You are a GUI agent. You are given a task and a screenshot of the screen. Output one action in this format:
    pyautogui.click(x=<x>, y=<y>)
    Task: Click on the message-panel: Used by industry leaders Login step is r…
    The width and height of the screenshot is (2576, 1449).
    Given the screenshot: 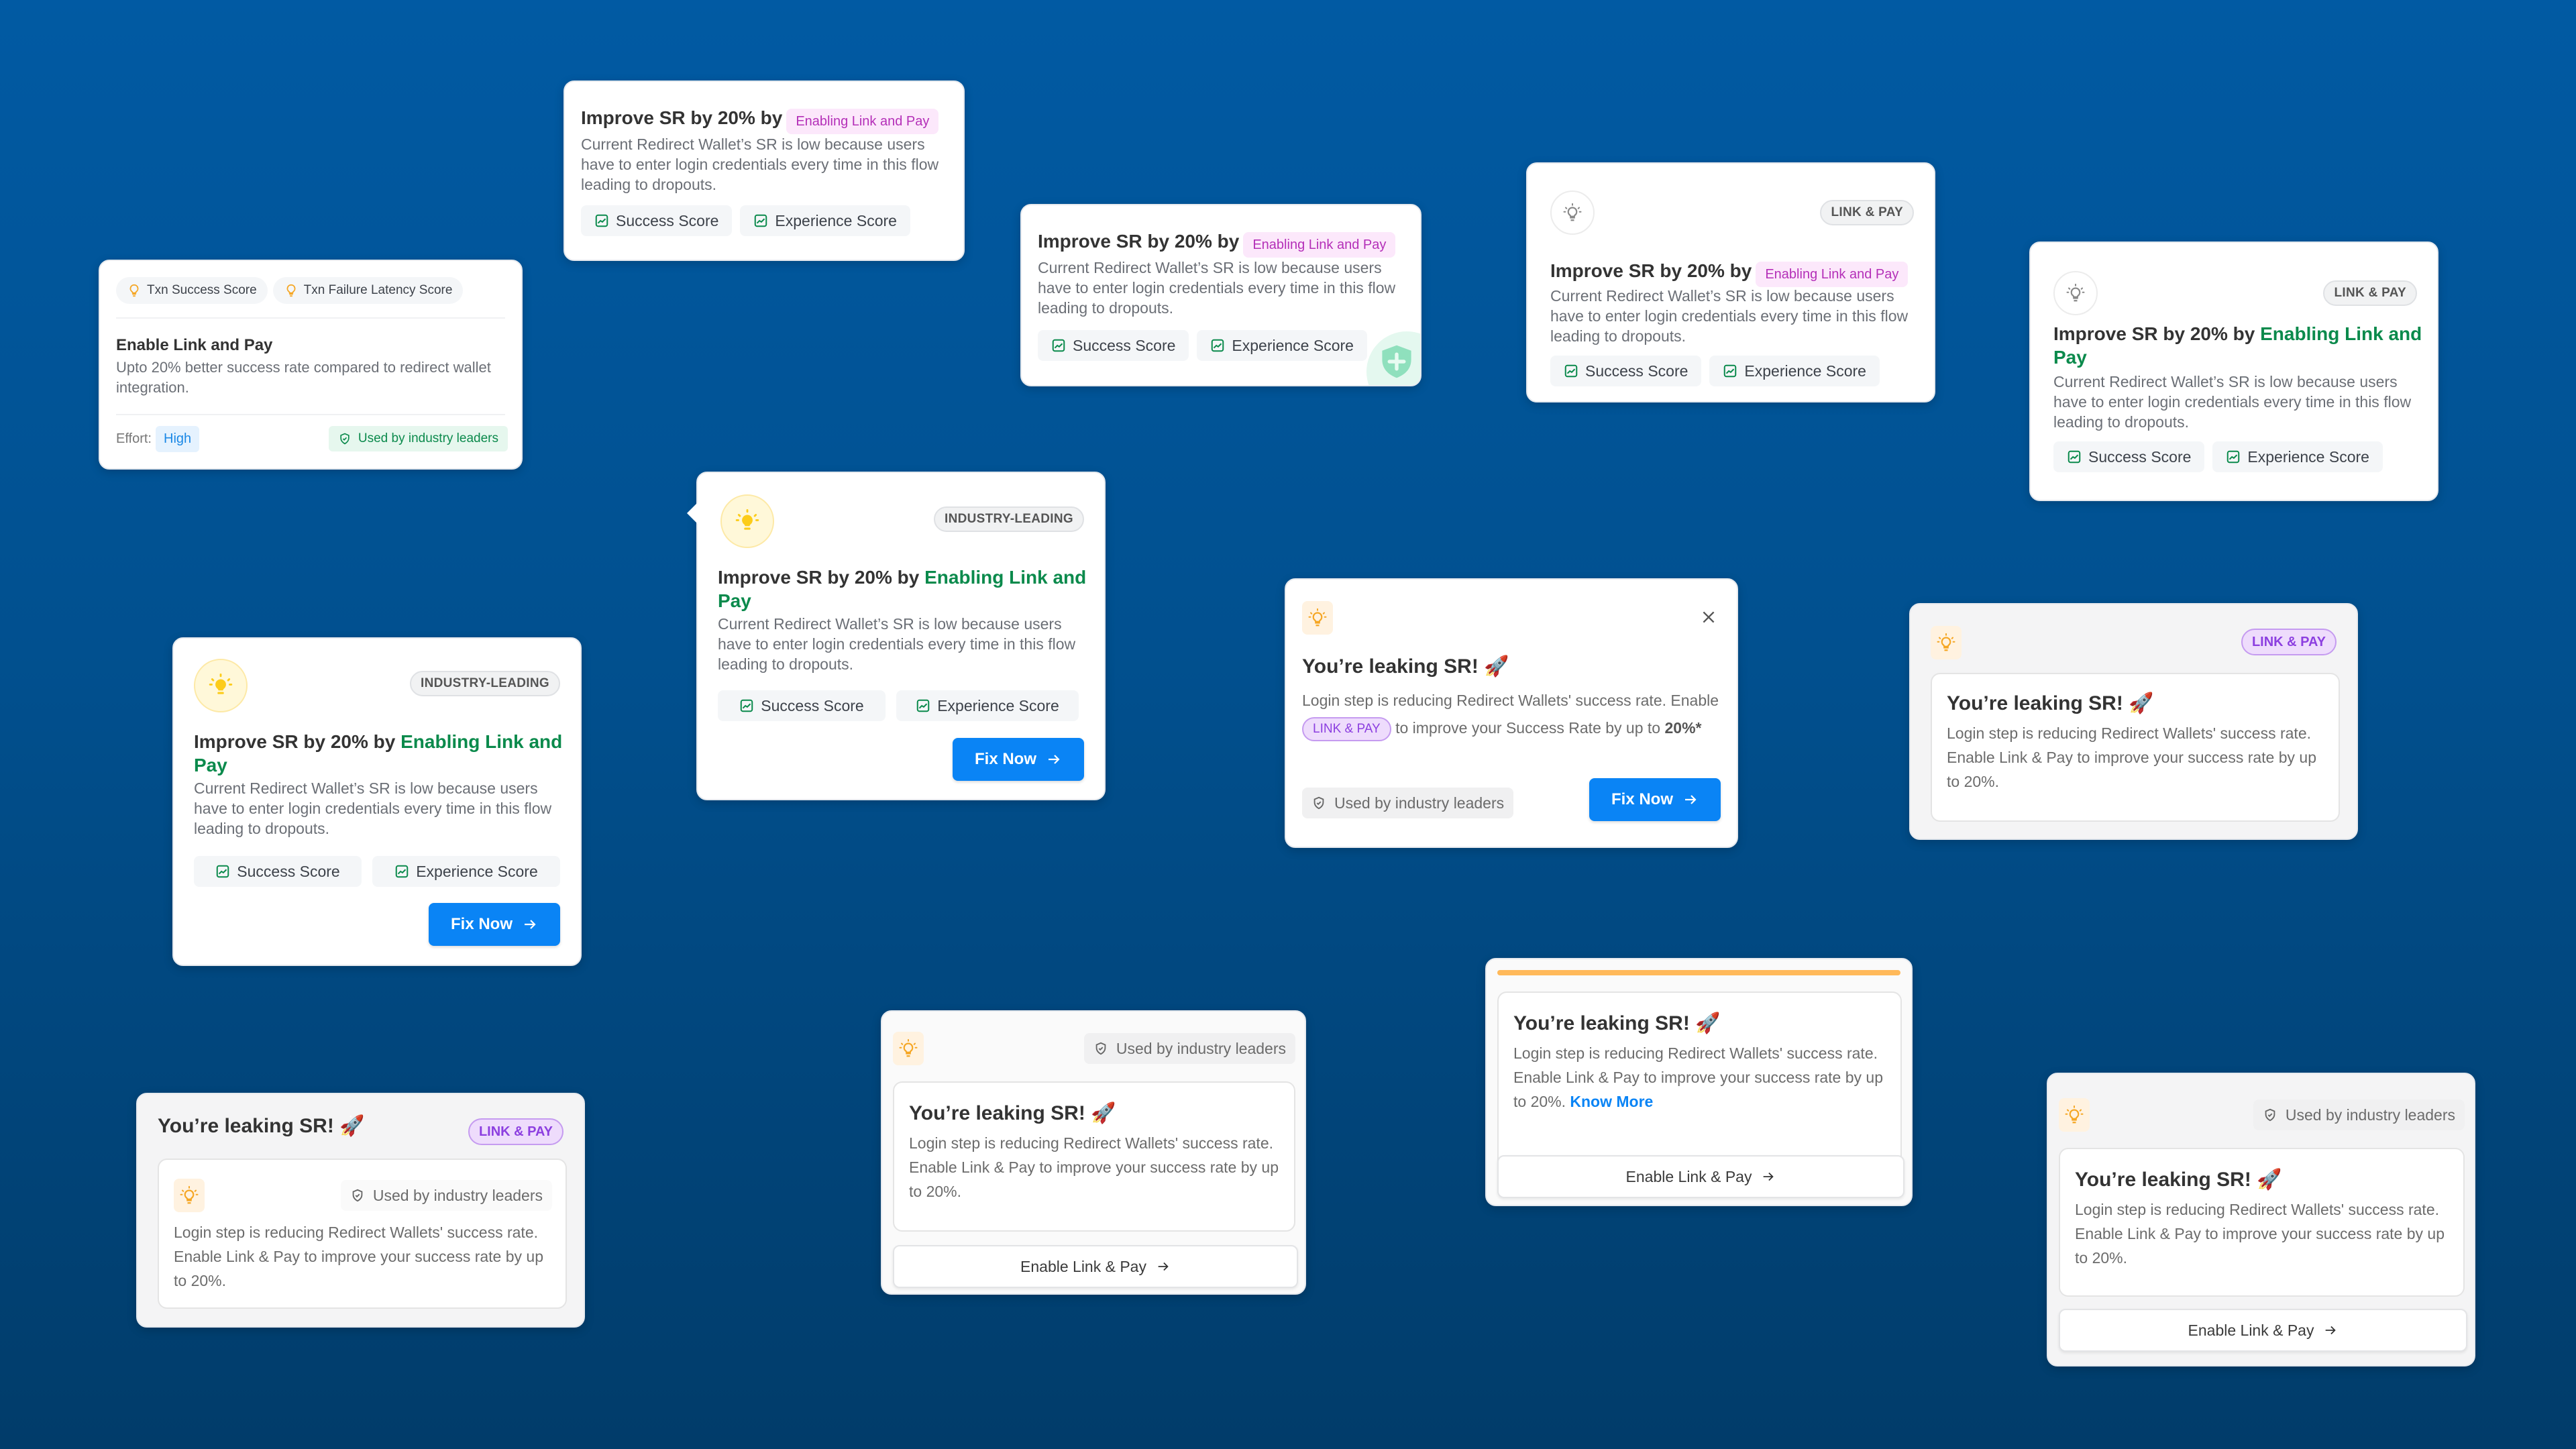 What is the action you would take?
    pyautogui.click(x=362, y=1234)
    